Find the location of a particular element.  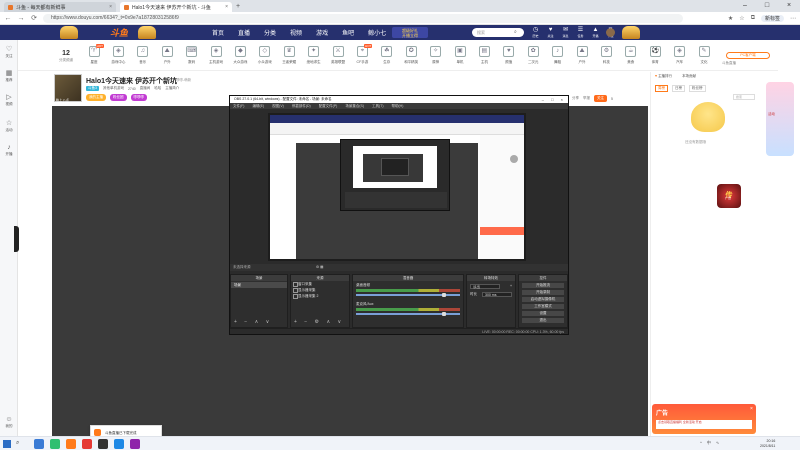

explorer-app-icon is located at coordinates (119, 444).